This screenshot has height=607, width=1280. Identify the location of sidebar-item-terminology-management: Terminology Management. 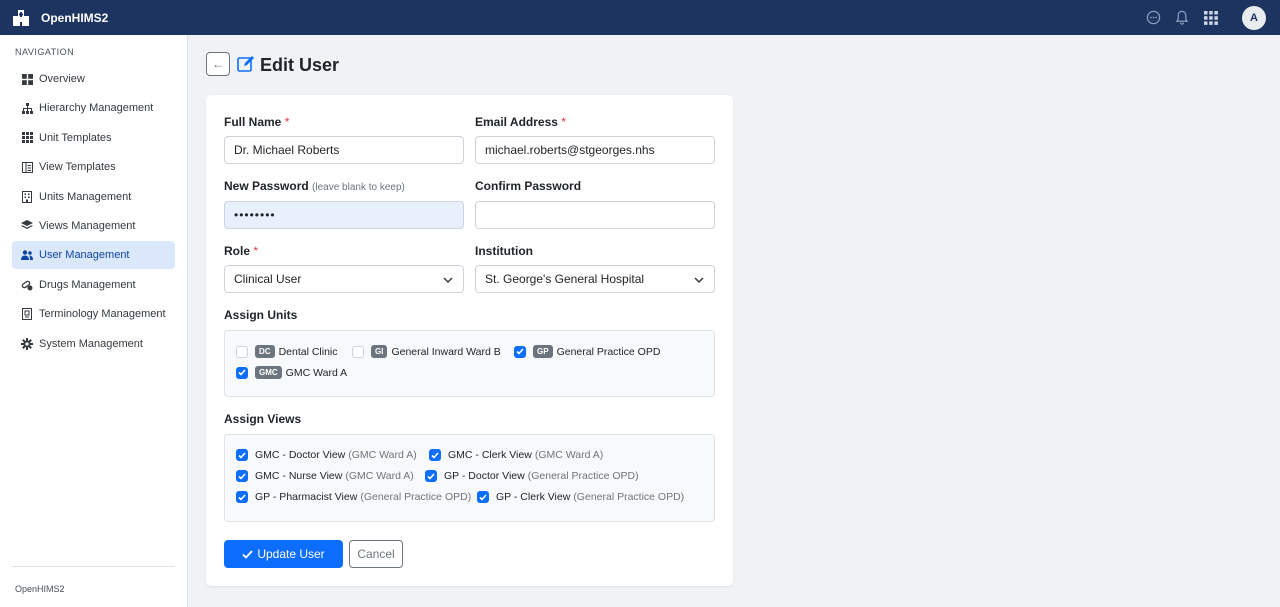
(93, 314).